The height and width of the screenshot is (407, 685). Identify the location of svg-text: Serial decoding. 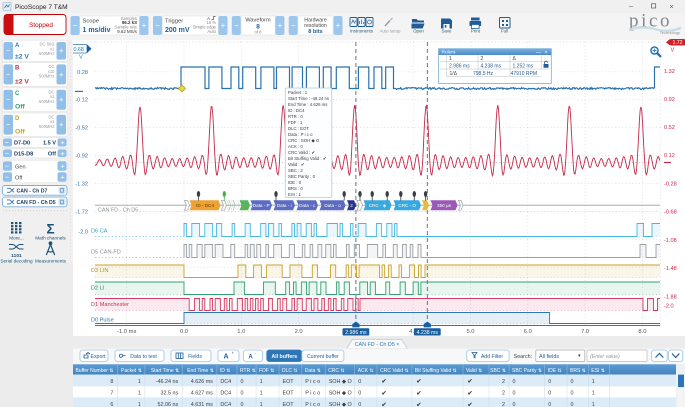
(16, 261).